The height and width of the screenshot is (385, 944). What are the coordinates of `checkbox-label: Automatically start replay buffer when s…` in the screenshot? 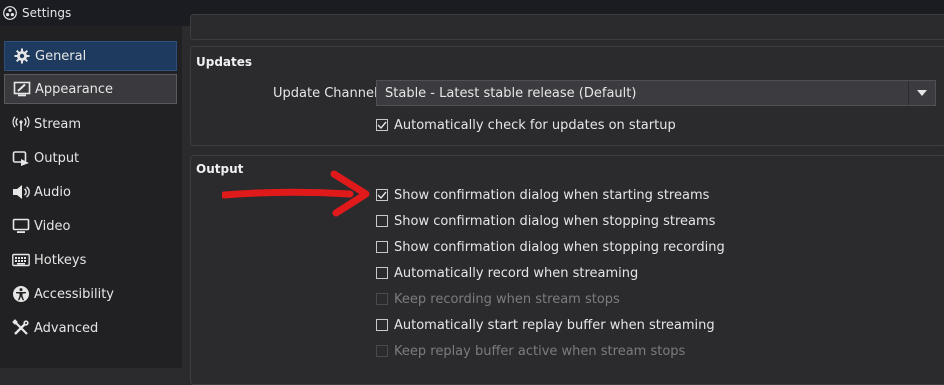 It's located at (554, 325).